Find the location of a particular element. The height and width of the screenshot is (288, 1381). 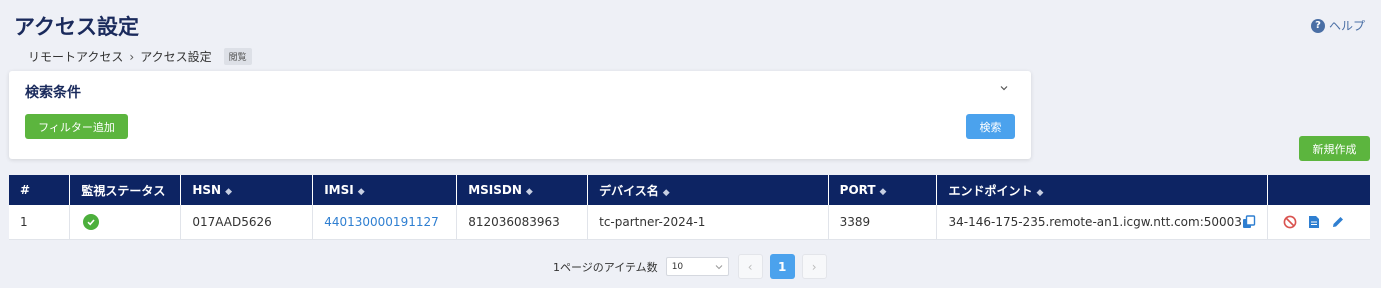

column-header-msisdn: MSISDN ◆ is located at coordinates (522, 190).